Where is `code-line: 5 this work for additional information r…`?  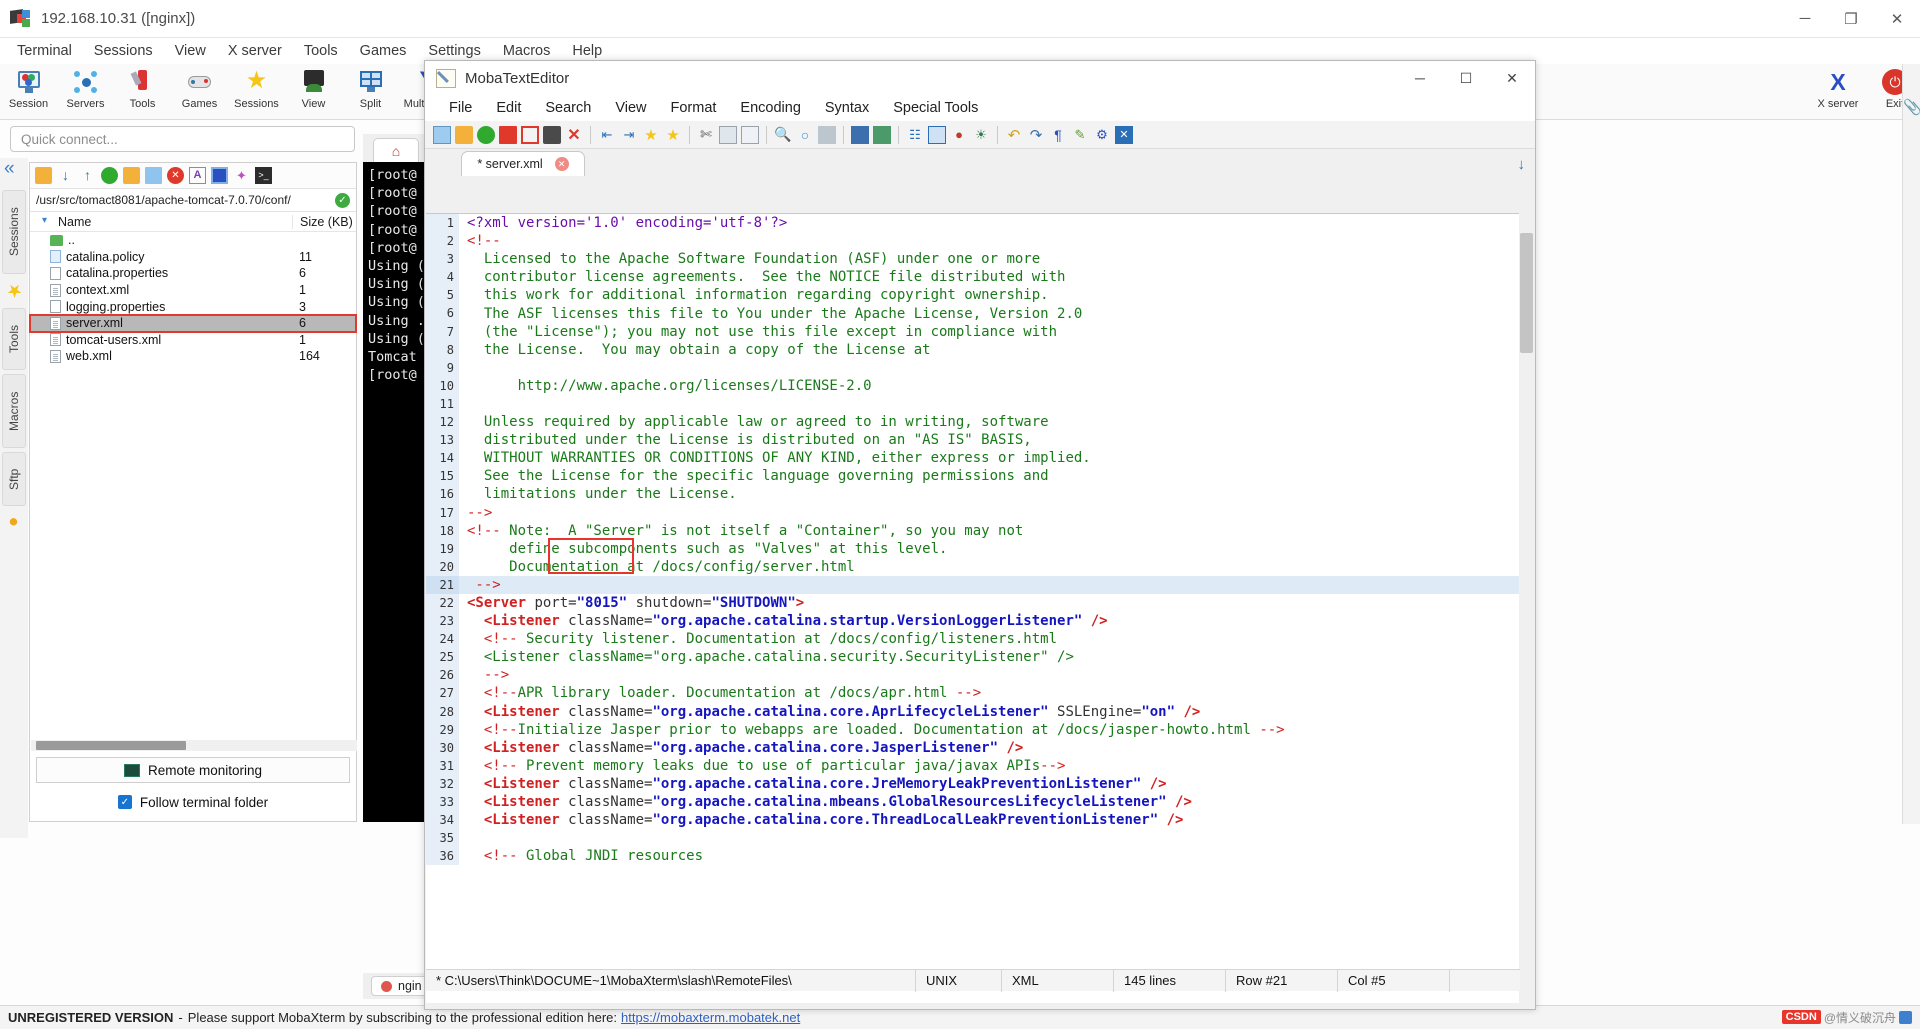
code-line: 5 this work for additional information r… is located at coordinates (973, 295).